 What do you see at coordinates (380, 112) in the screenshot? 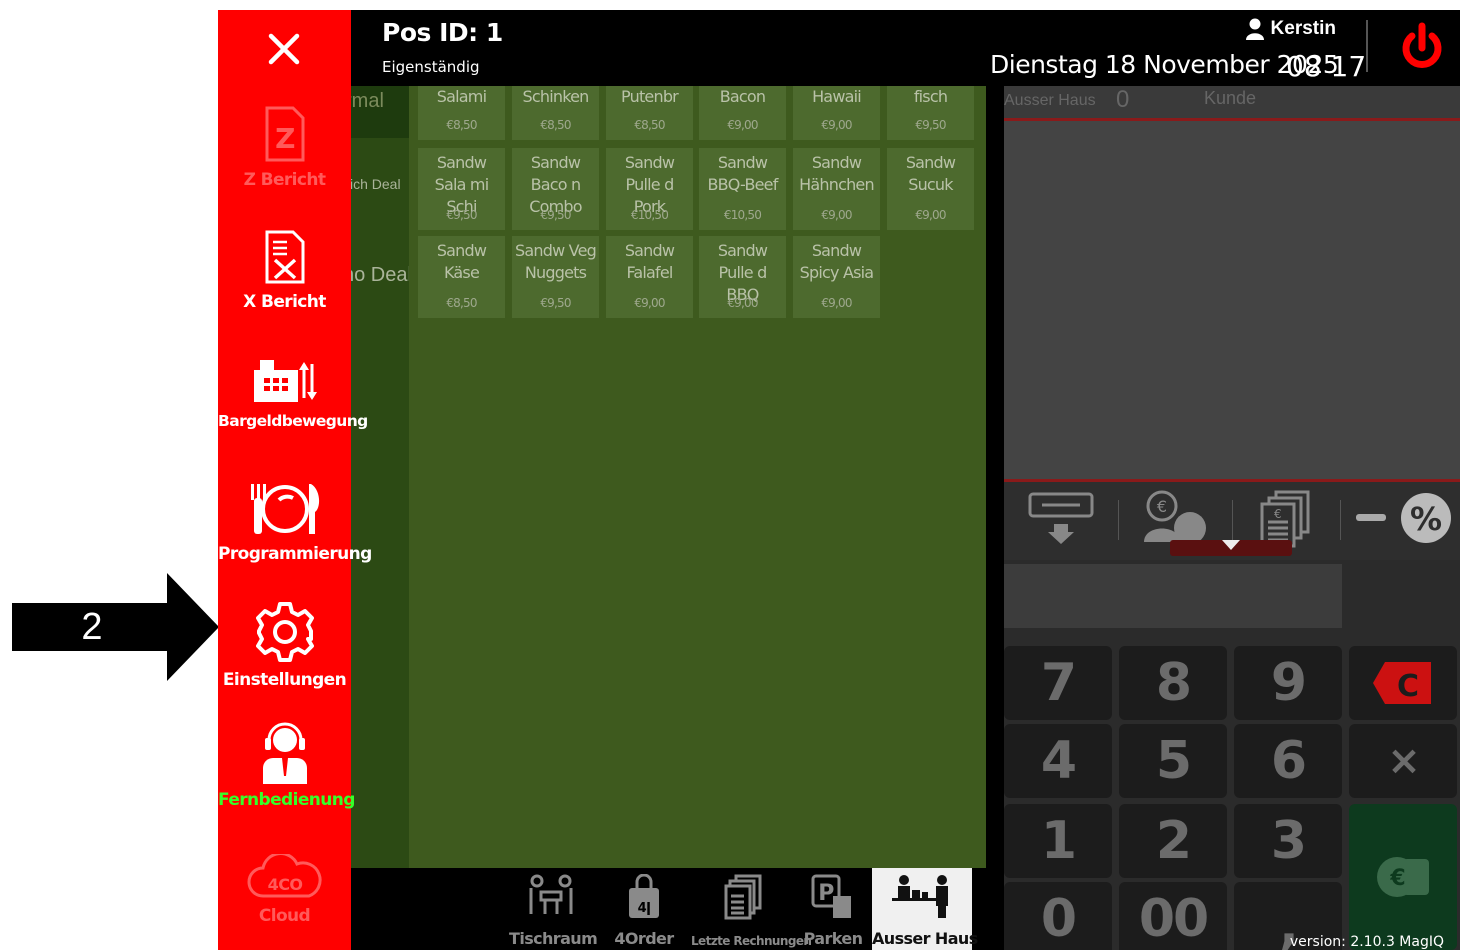
I see `category-item: rmal` at bounding box center [380, 112].